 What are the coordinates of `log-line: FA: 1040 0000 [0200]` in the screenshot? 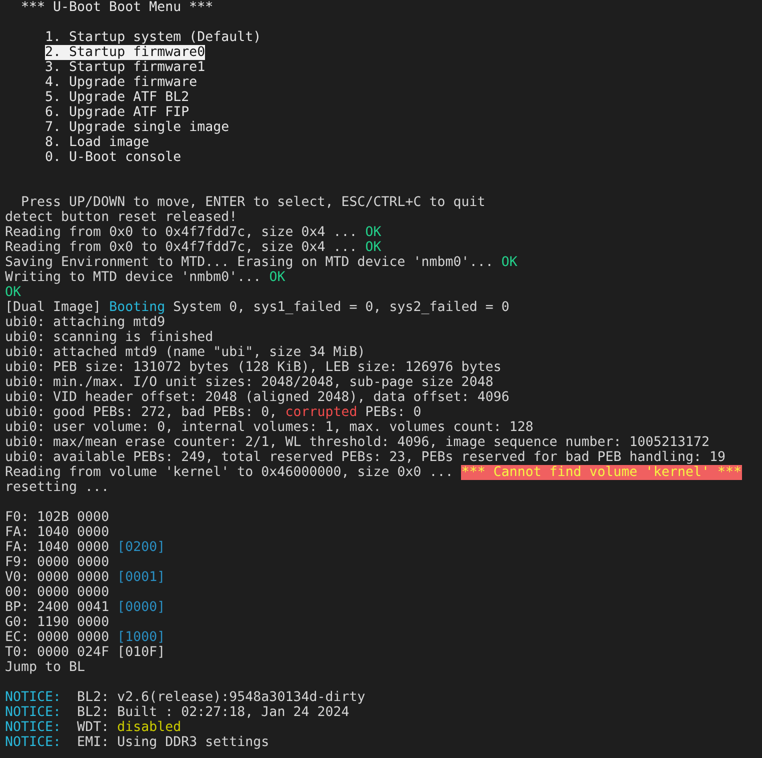 It's located at (85, 547).